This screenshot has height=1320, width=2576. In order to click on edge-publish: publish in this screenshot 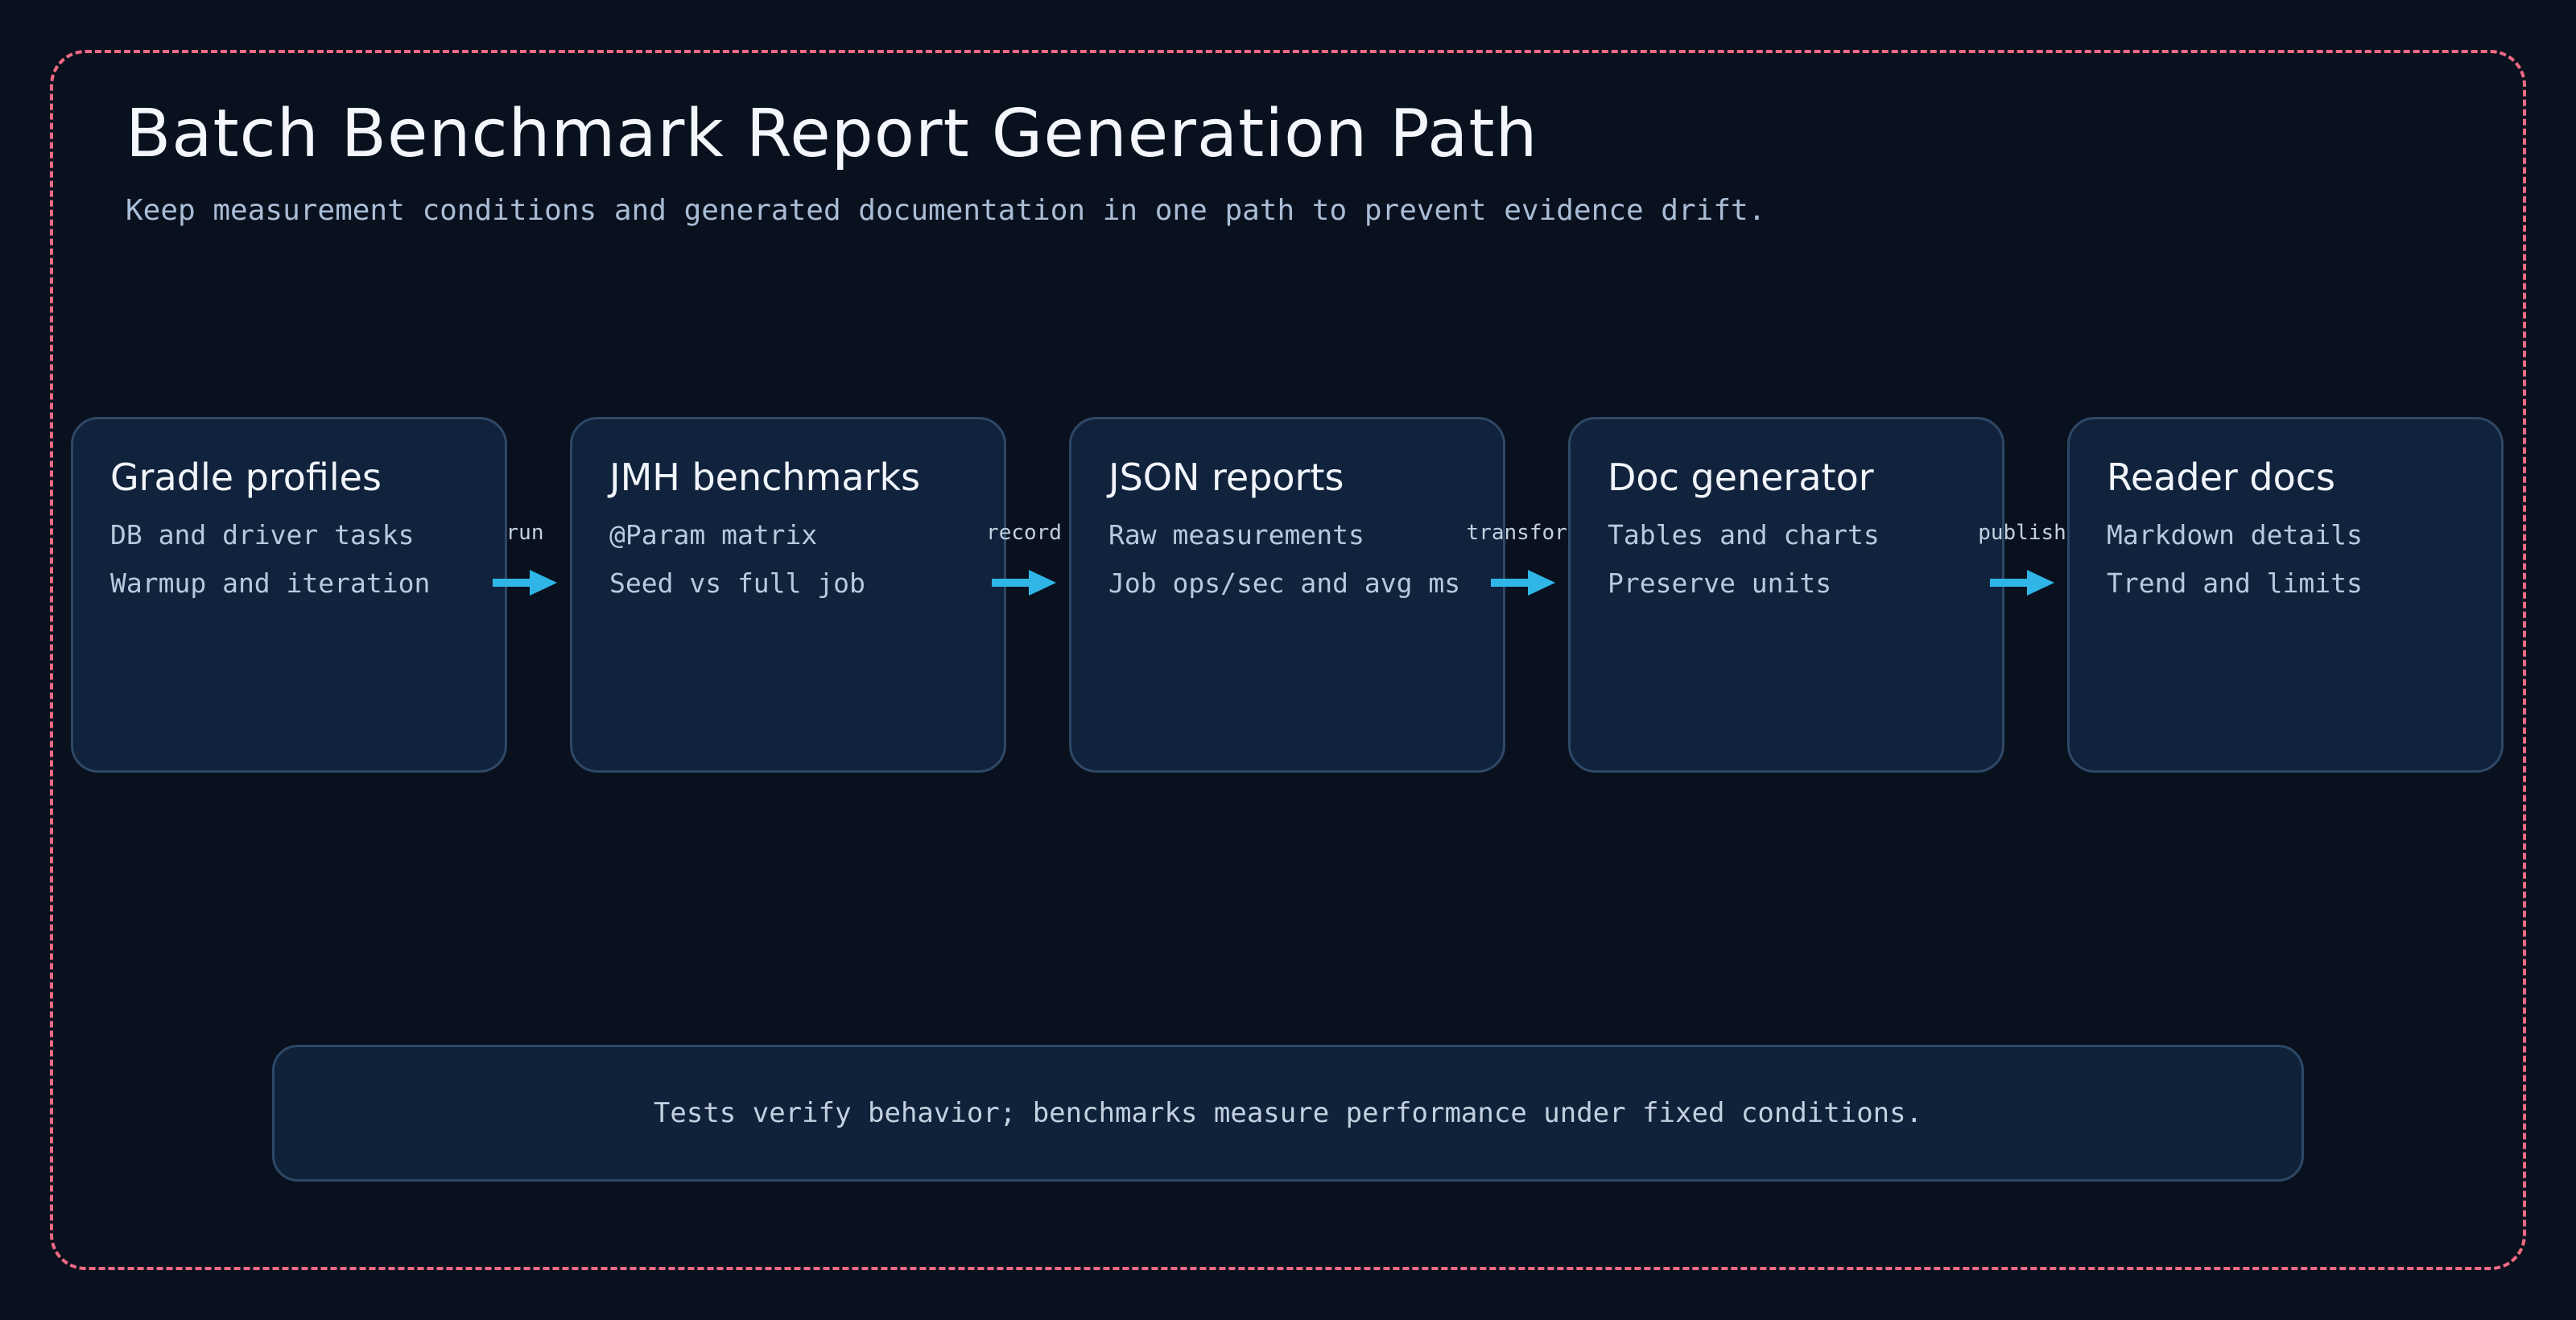, I will do `click(2022, 579)`.